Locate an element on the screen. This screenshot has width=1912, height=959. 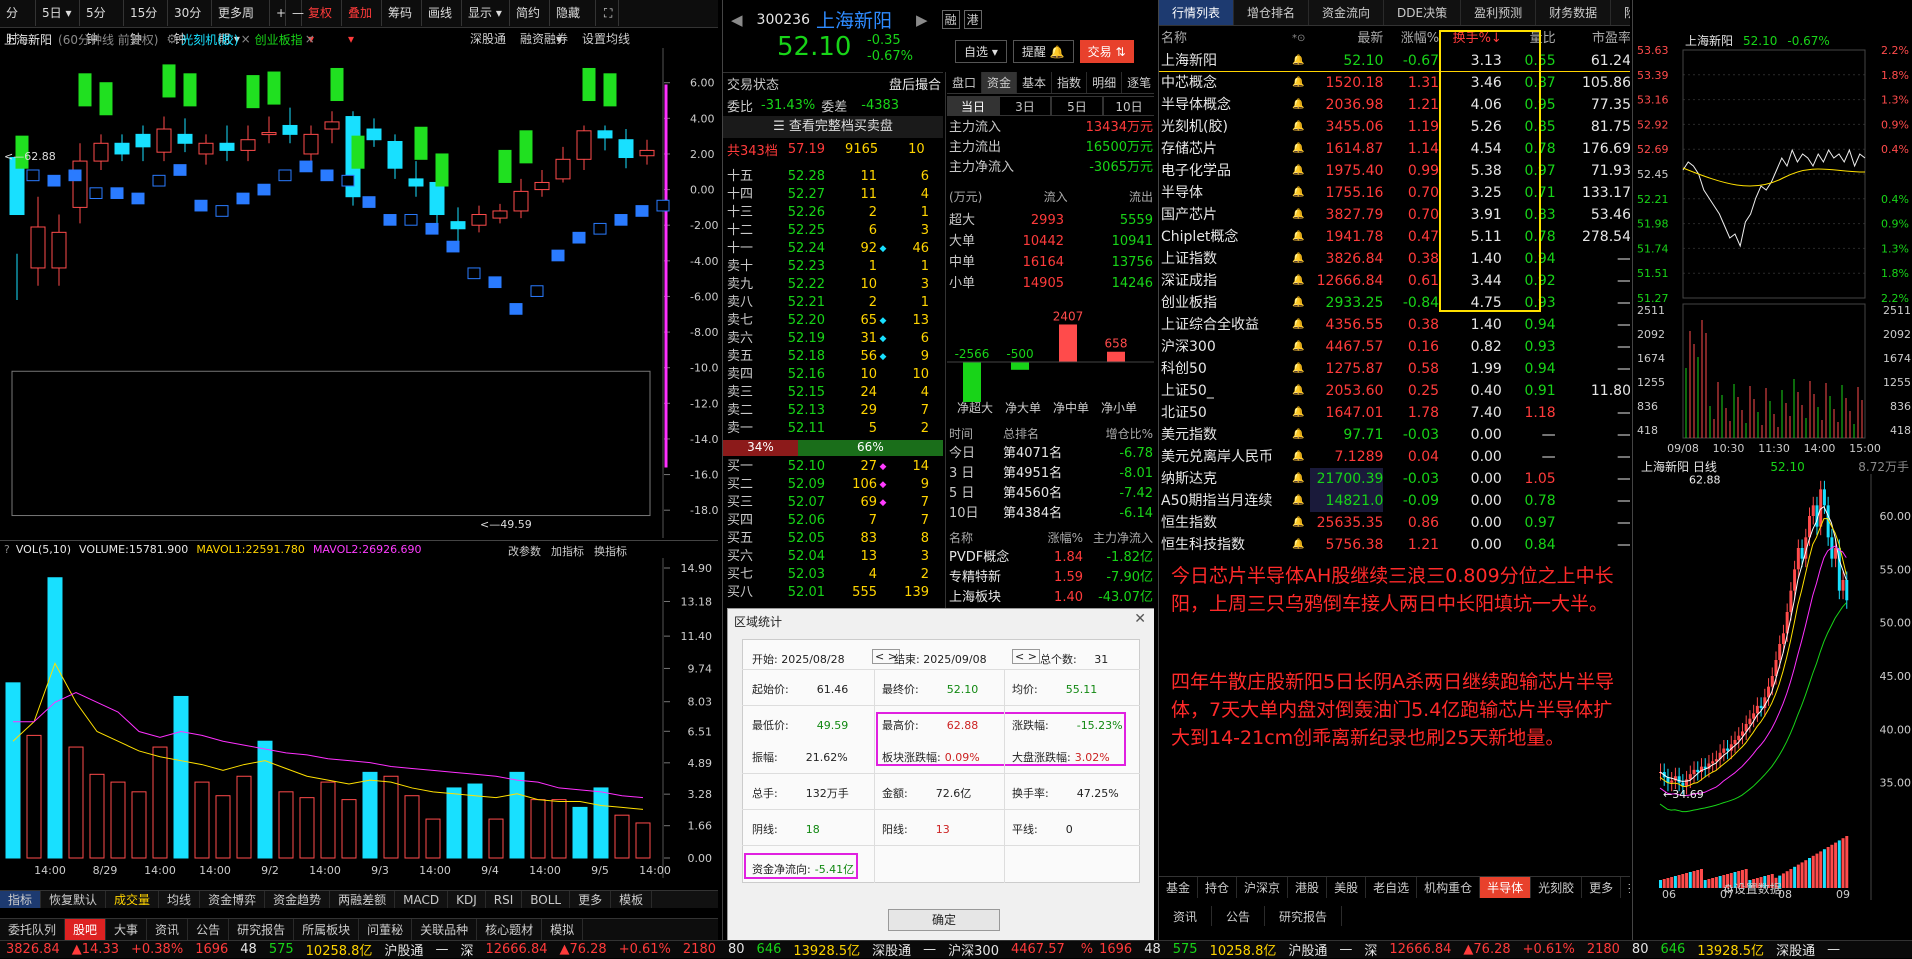
watch-tab-1: 增仓排名 is located at coordinates (1272, 12).